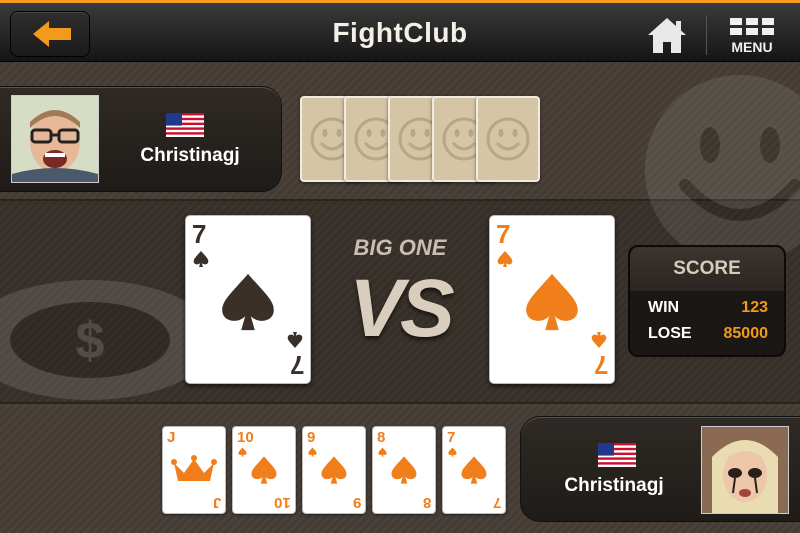 This screenshot has height=533, width=800. What do you see at coordinates (664, 307) in the screenshot?
I see `win-label: WIN` at bounding box center [664, 307].